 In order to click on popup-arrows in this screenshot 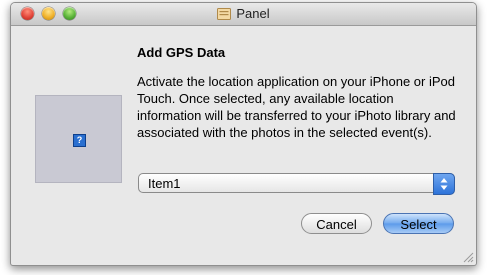, I will do `click(444, 184)`.